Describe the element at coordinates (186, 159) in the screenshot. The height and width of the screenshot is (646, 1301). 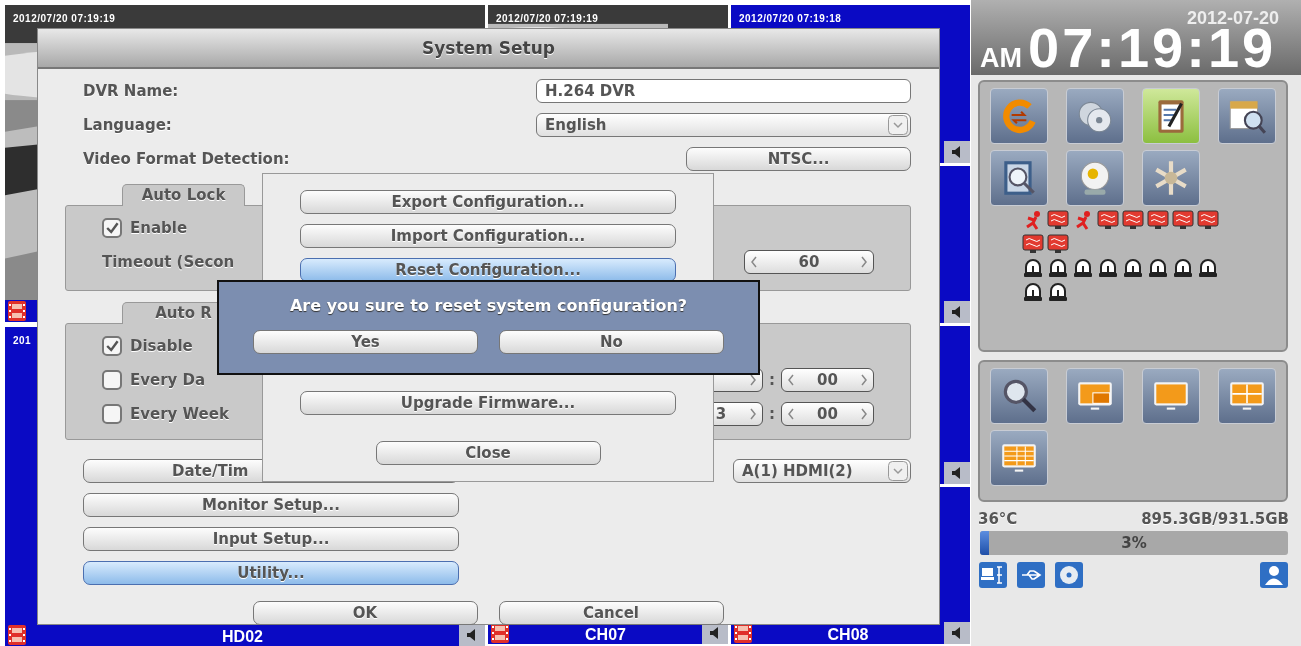
I see `field-label: Video Format Detection:` at that location.